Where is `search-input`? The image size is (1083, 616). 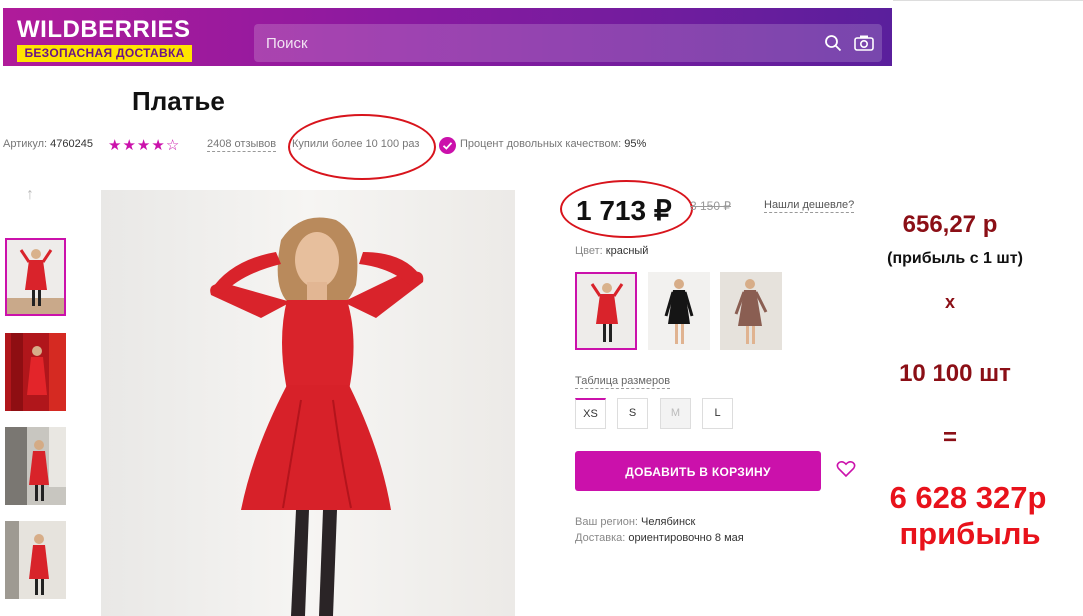
search-input is located at coordinates (536, 43).